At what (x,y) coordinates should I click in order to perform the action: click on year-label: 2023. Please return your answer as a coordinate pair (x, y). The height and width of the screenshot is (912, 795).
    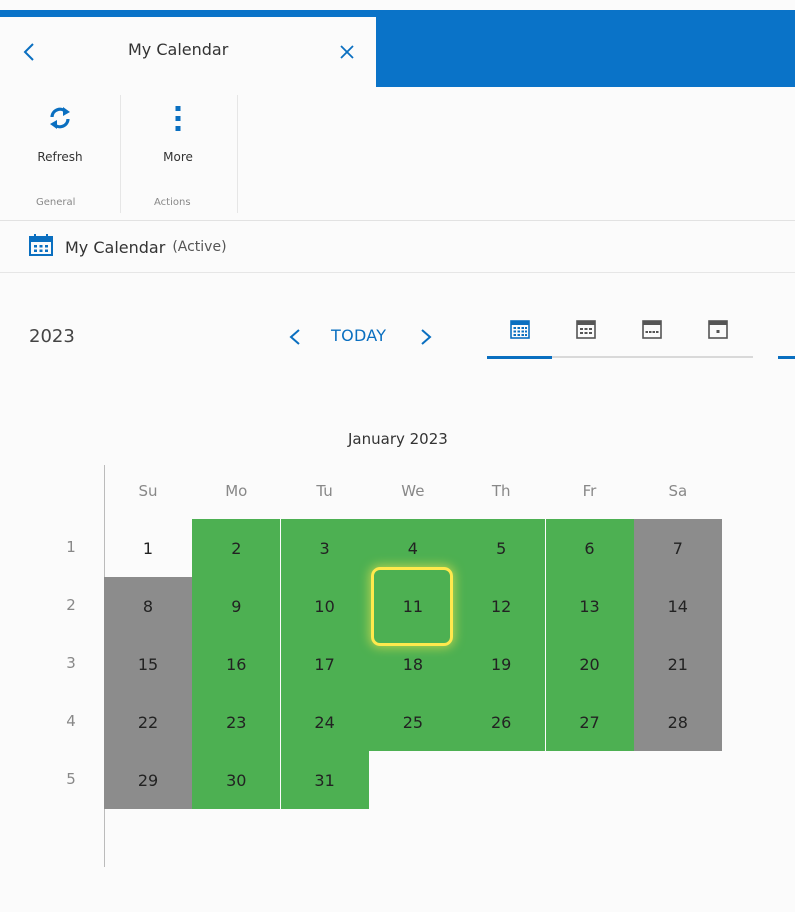
    Looking at the image, I should click on (52, 336).